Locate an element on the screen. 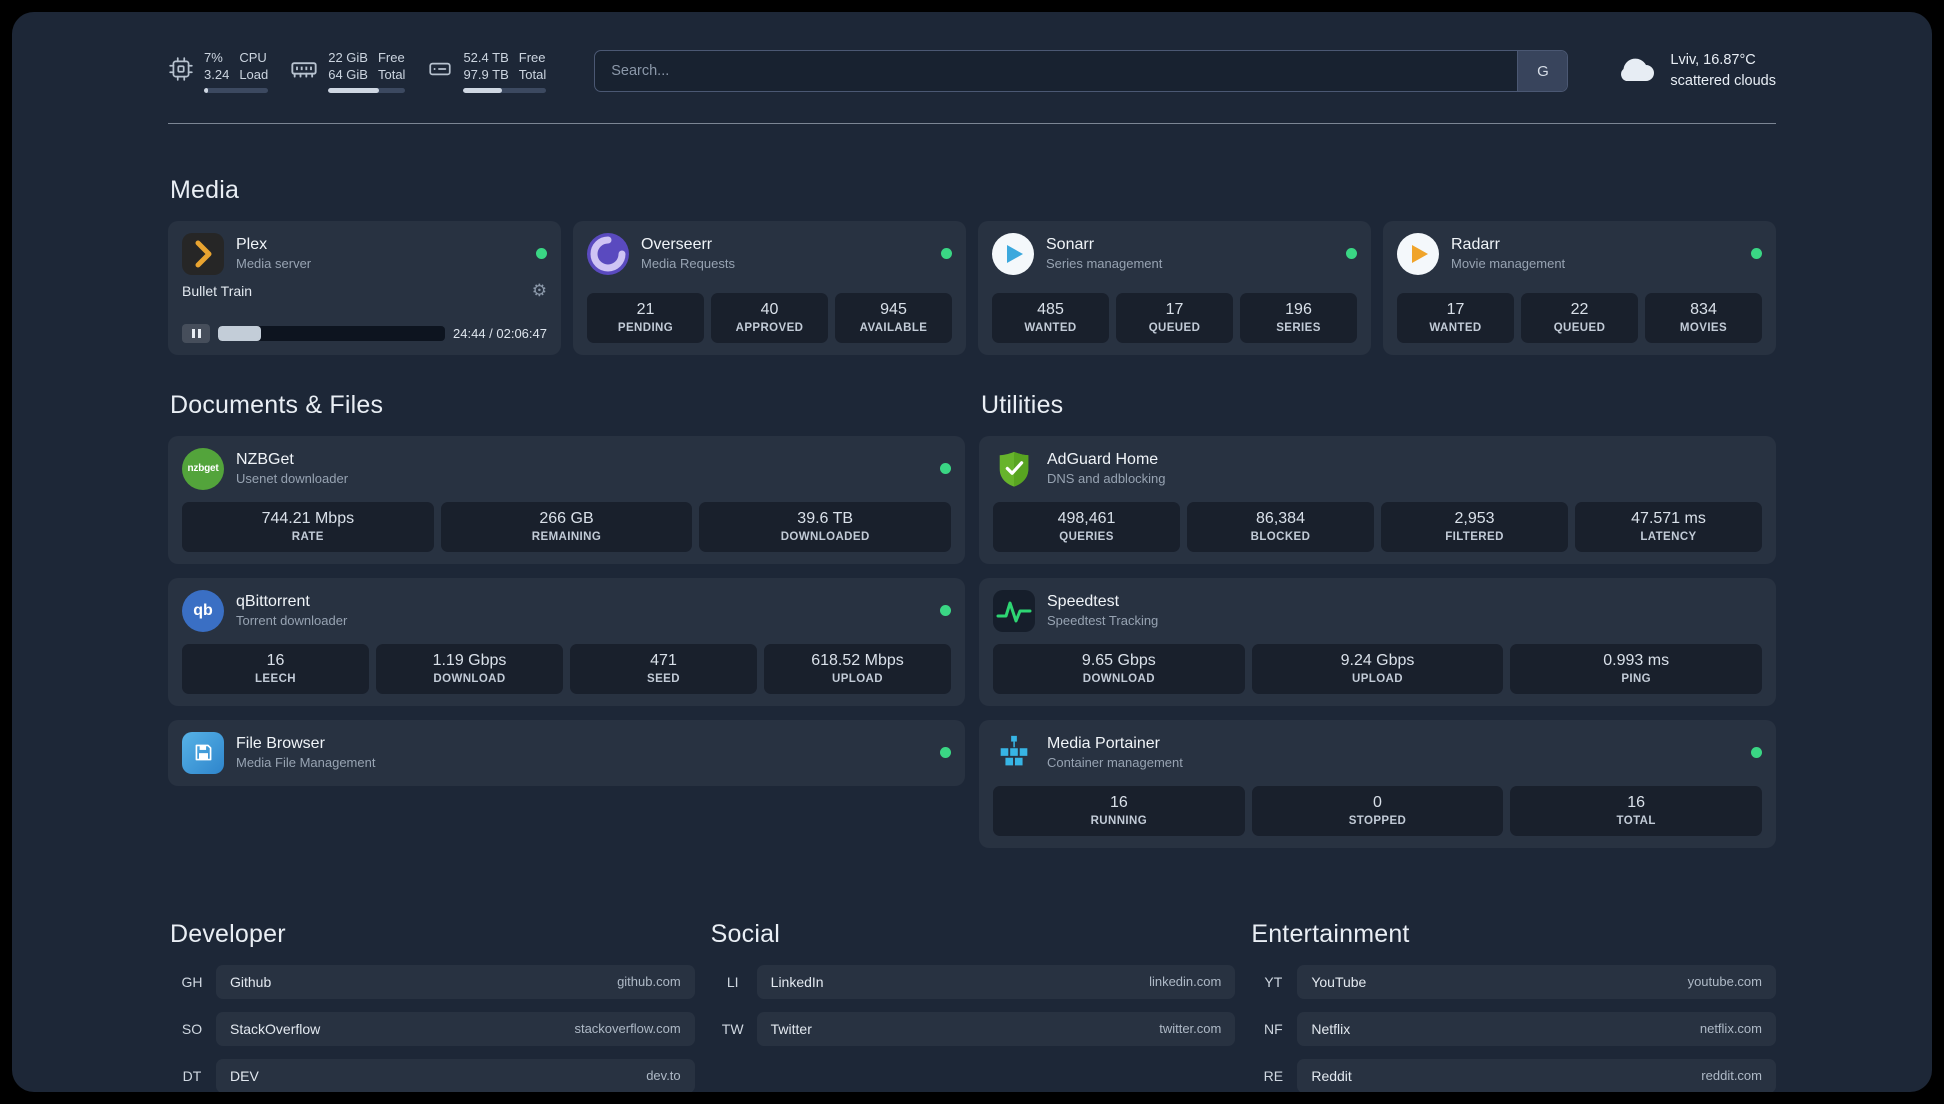 This screenshot has width=1944, height=1104. cpu-load-label: Load is located at coordinates (254, 74).